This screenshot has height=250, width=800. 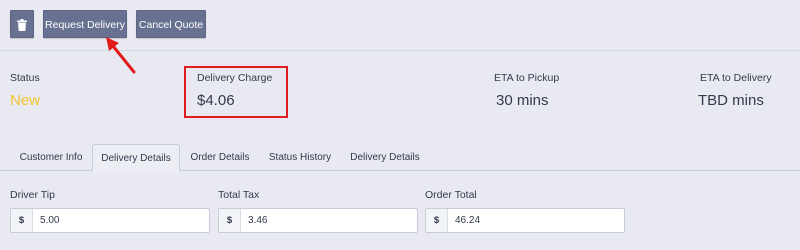 I want to click on driver-tip-input, so click(x=120, y=220).